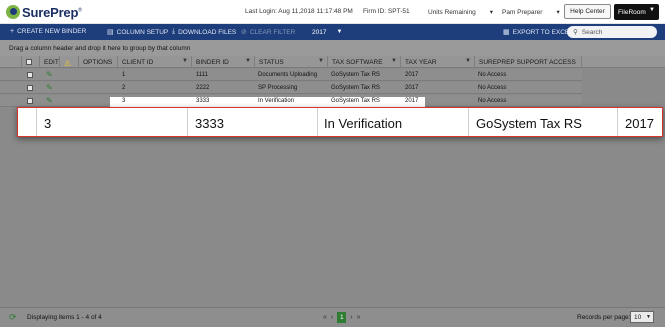 The height and width of the screenshot is (327, 665). What do you see at coordinates (124, 75) in the screenshot?
I see `cell-client-id: 1` at bounding box center [124, 75].